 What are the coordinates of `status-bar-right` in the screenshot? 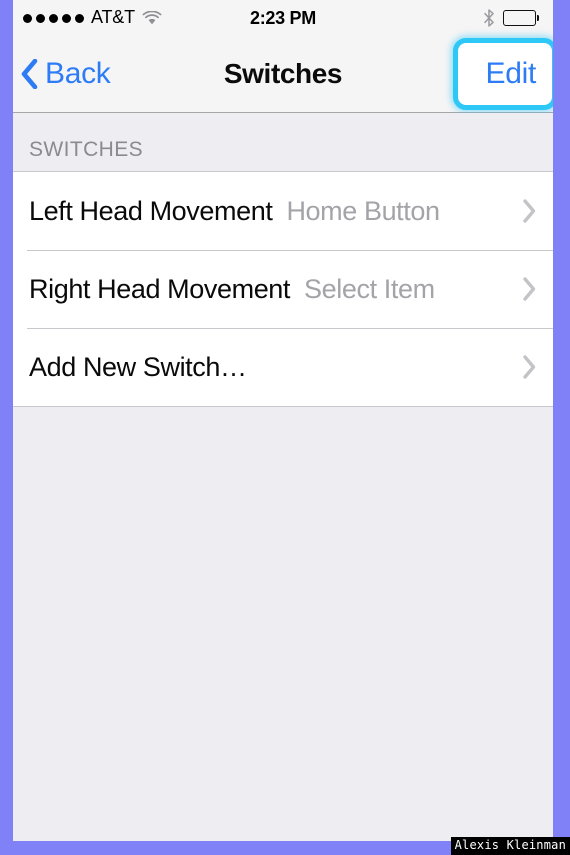 It's located at (511, 18).